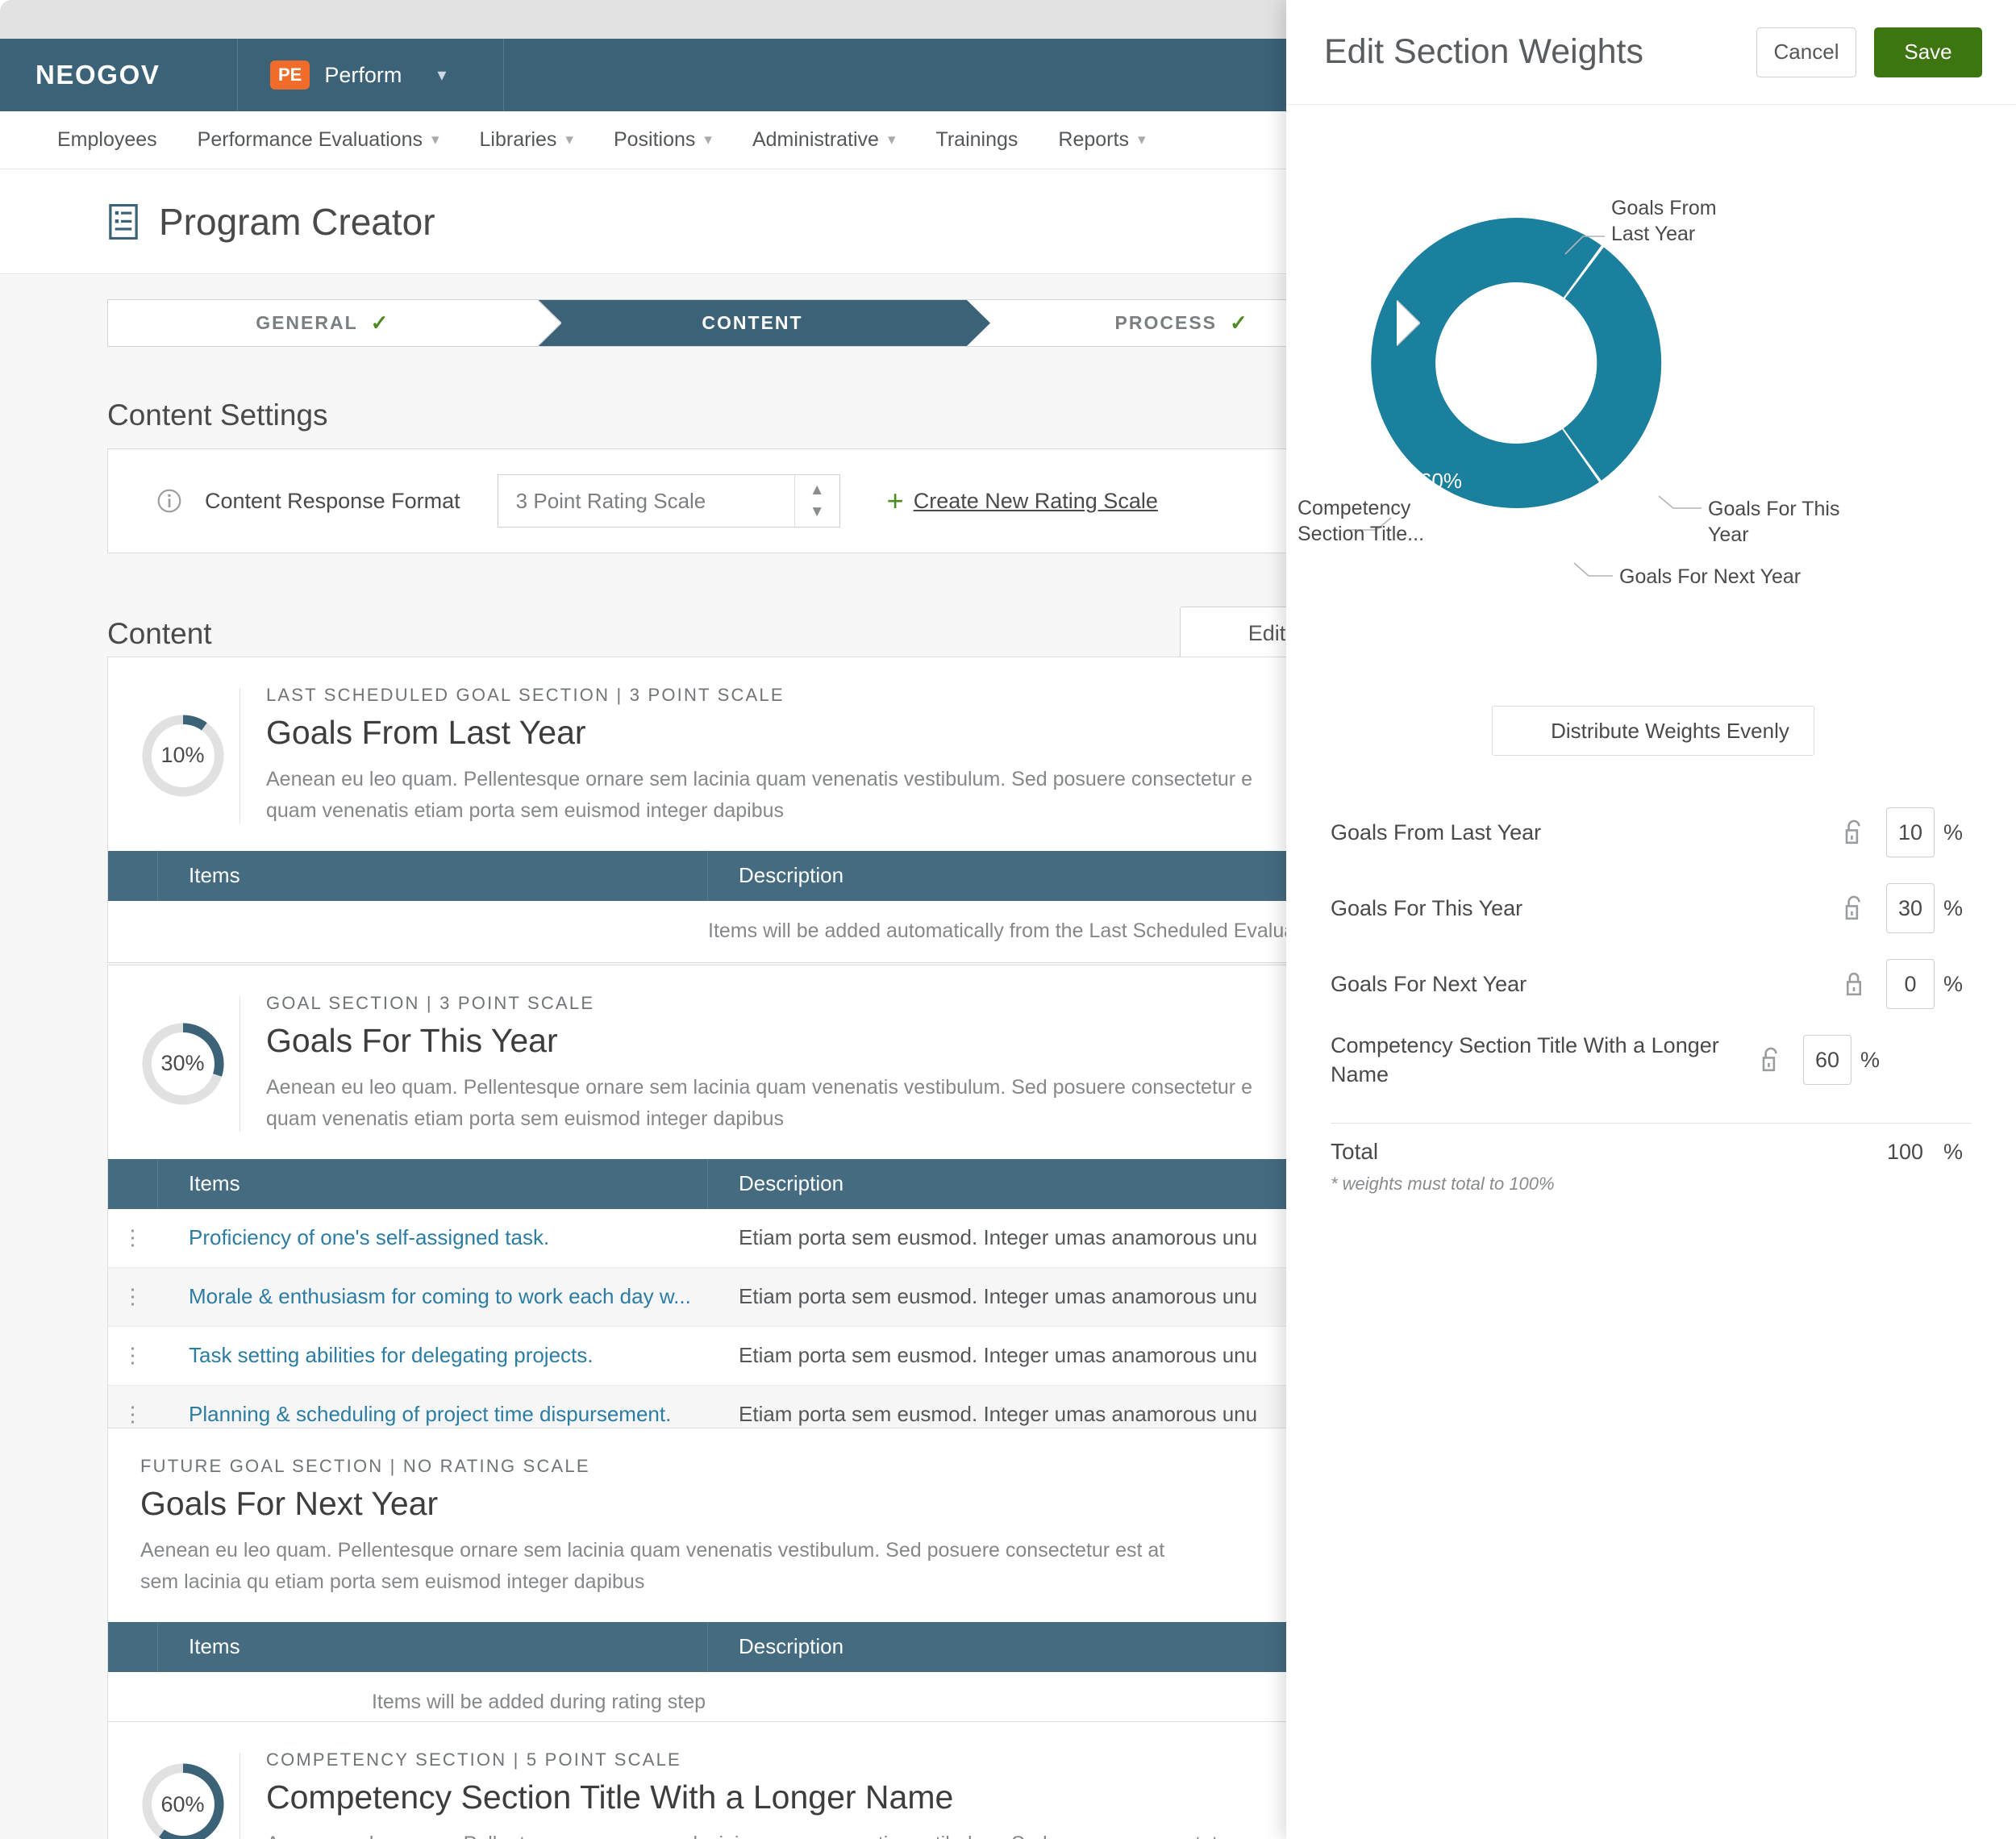 The width and height of the screenshot is (2016, 1839). I want to click on product-badge: PE, so click(290, 75).